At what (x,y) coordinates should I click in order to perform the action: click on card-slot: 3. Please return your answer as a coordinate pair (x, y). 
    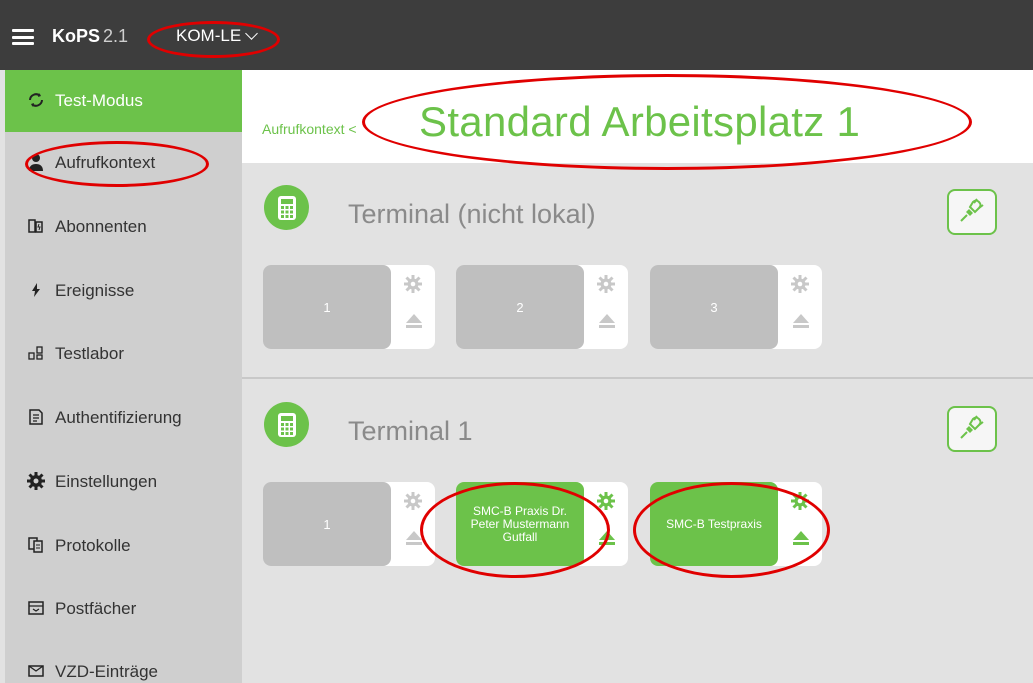
    Looking at the image, I should click on (736, 307).